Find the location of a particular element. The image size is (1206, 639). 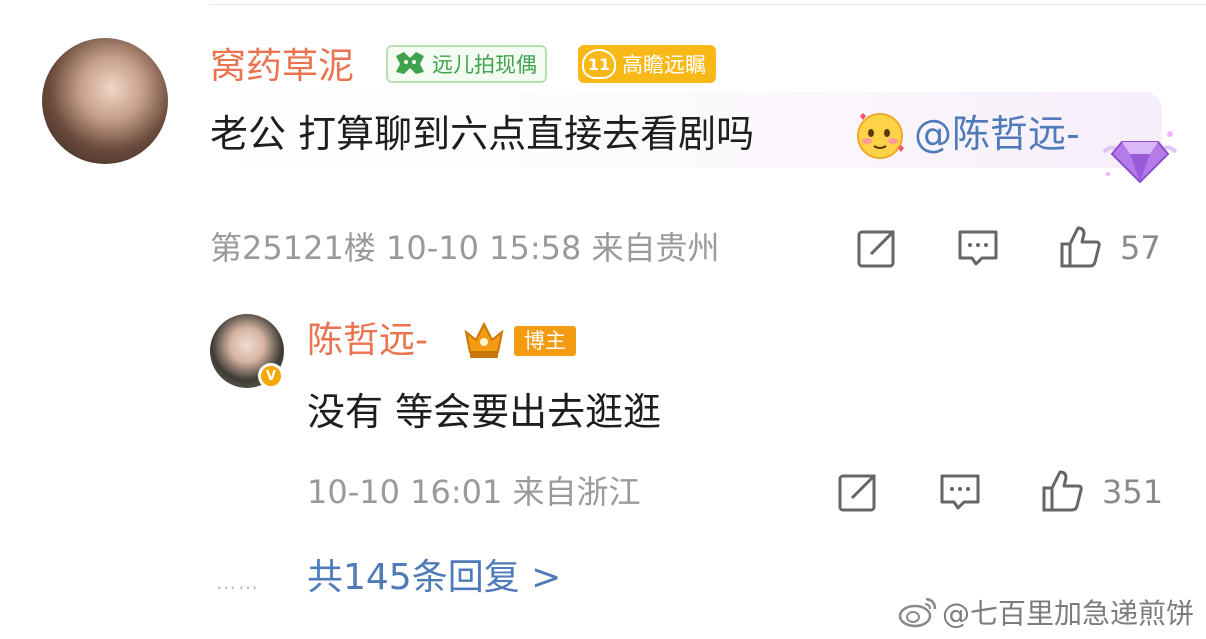

commenter-avatar is located at coordinates (105, 101).